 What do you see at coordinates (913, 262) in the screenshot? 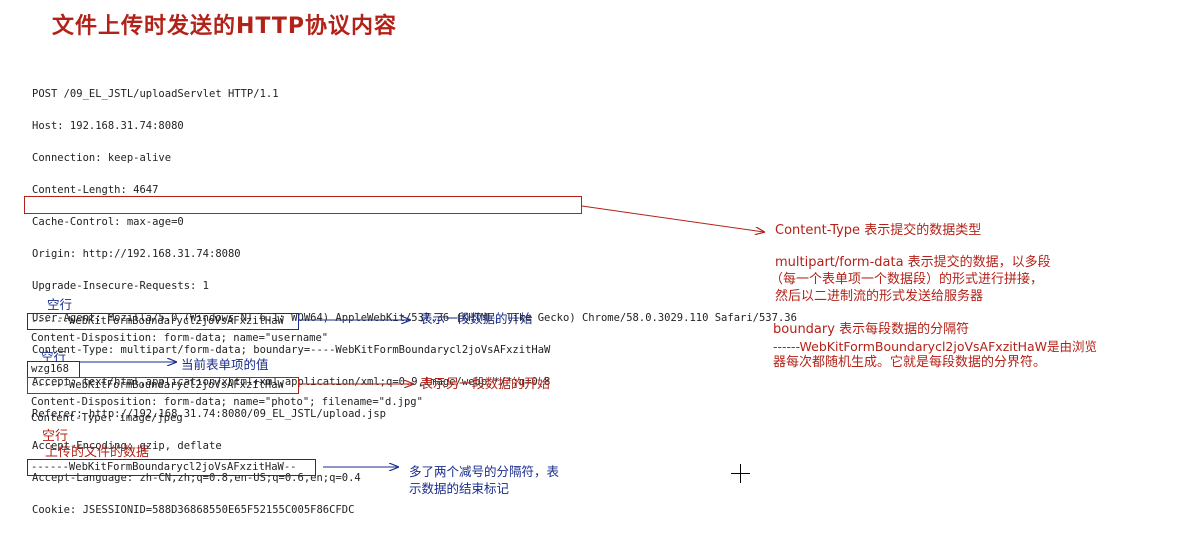
I see `annotation-multipart-line1: multipart/form-data 表示提交的数据，以多段` at bounding box center [913, 262].